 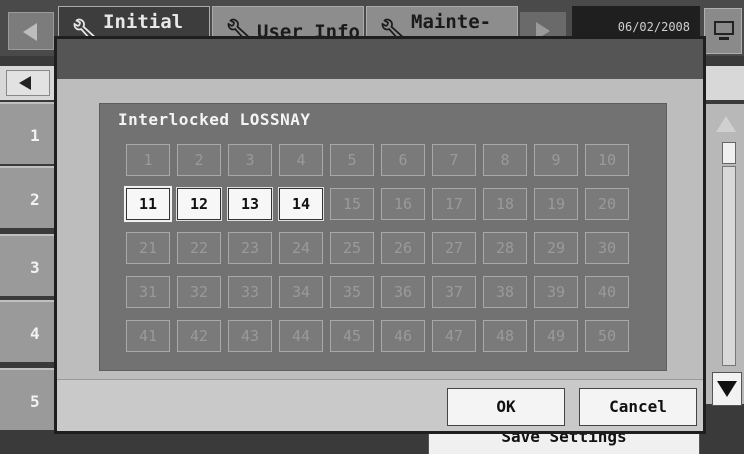 I want to click on address-cell: 19, so click(x=556, y=204).